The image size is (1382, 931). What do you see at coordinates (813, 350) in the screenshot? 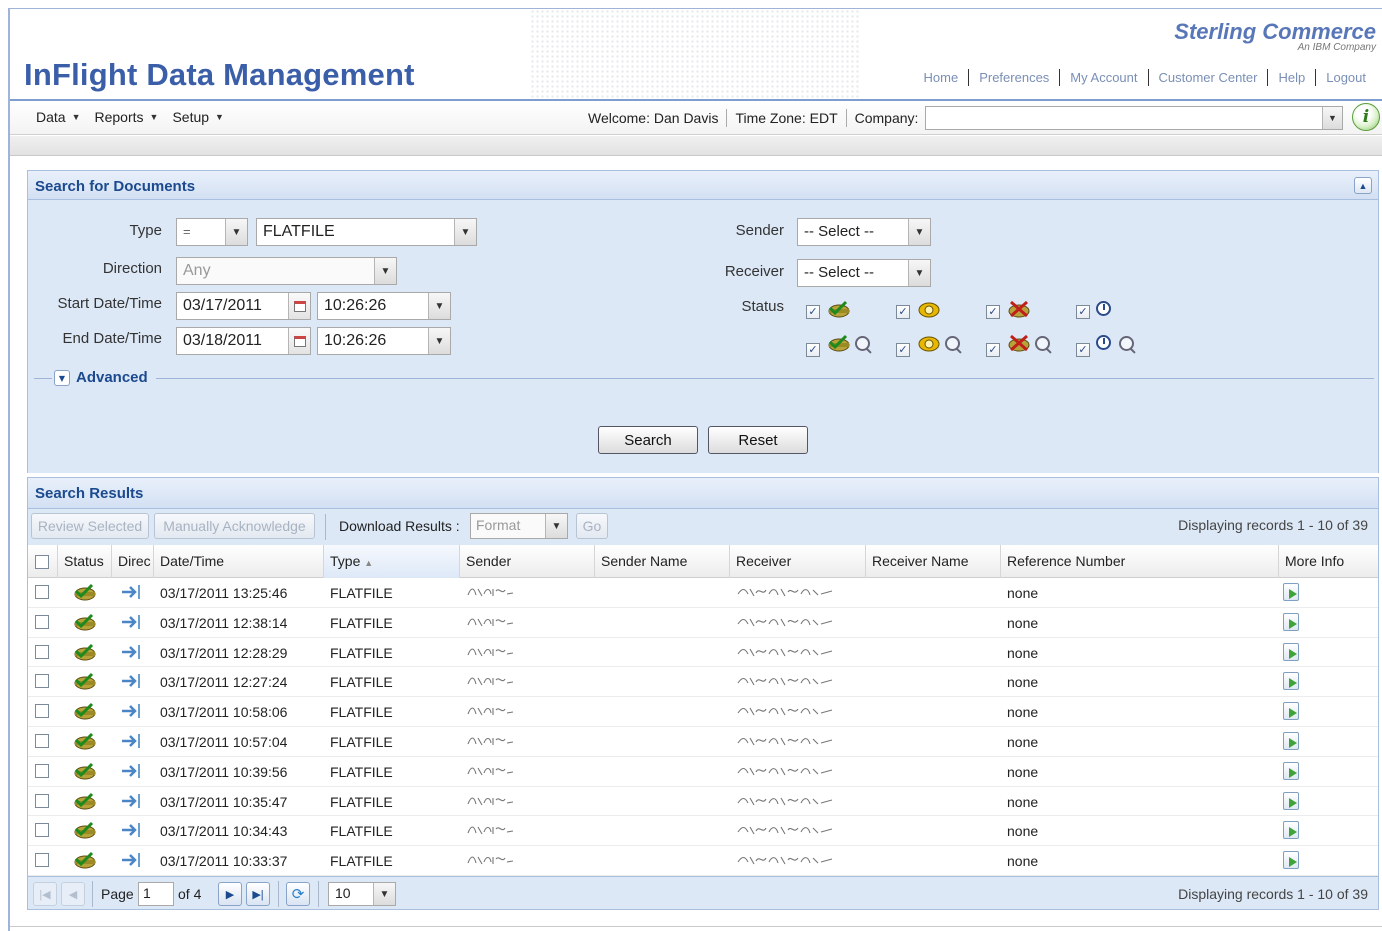
I see `status-checkbox-success-search: ✓` at bounding box center [813, 350].